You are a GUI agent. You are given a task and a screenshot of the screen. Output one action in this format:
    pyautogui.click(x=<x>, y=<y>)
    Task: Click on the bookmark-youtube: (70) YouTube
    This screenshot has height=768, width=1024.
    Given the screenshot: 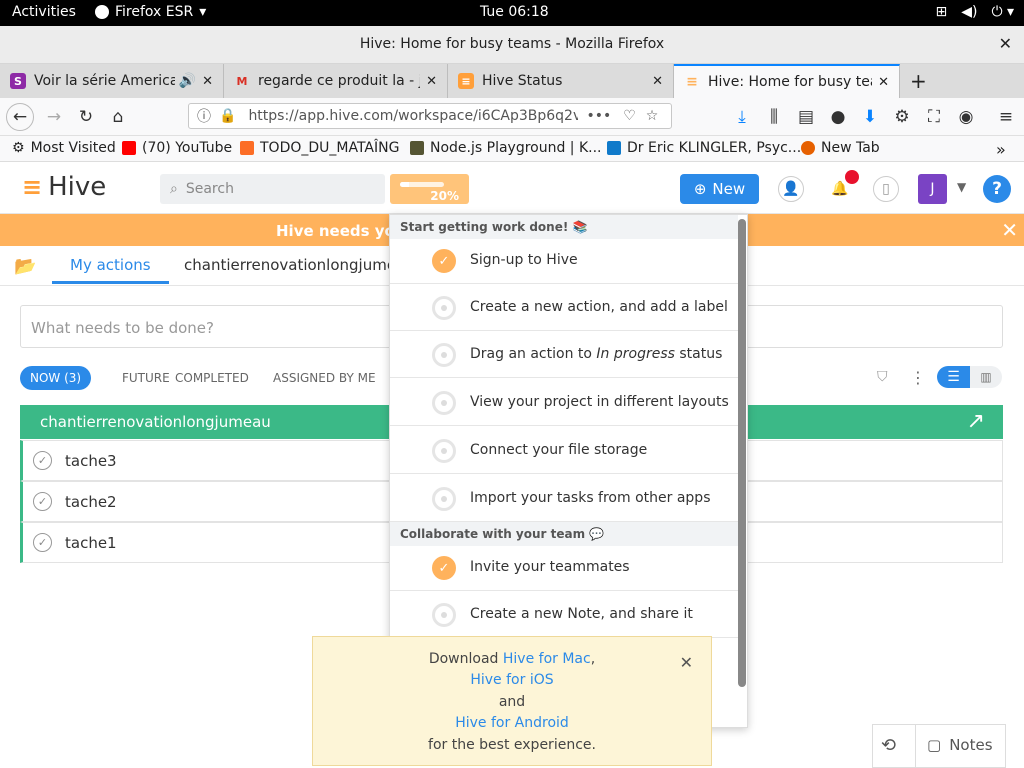 What is the action you would take?
    pyautogui.click(x=177, y=148)
    